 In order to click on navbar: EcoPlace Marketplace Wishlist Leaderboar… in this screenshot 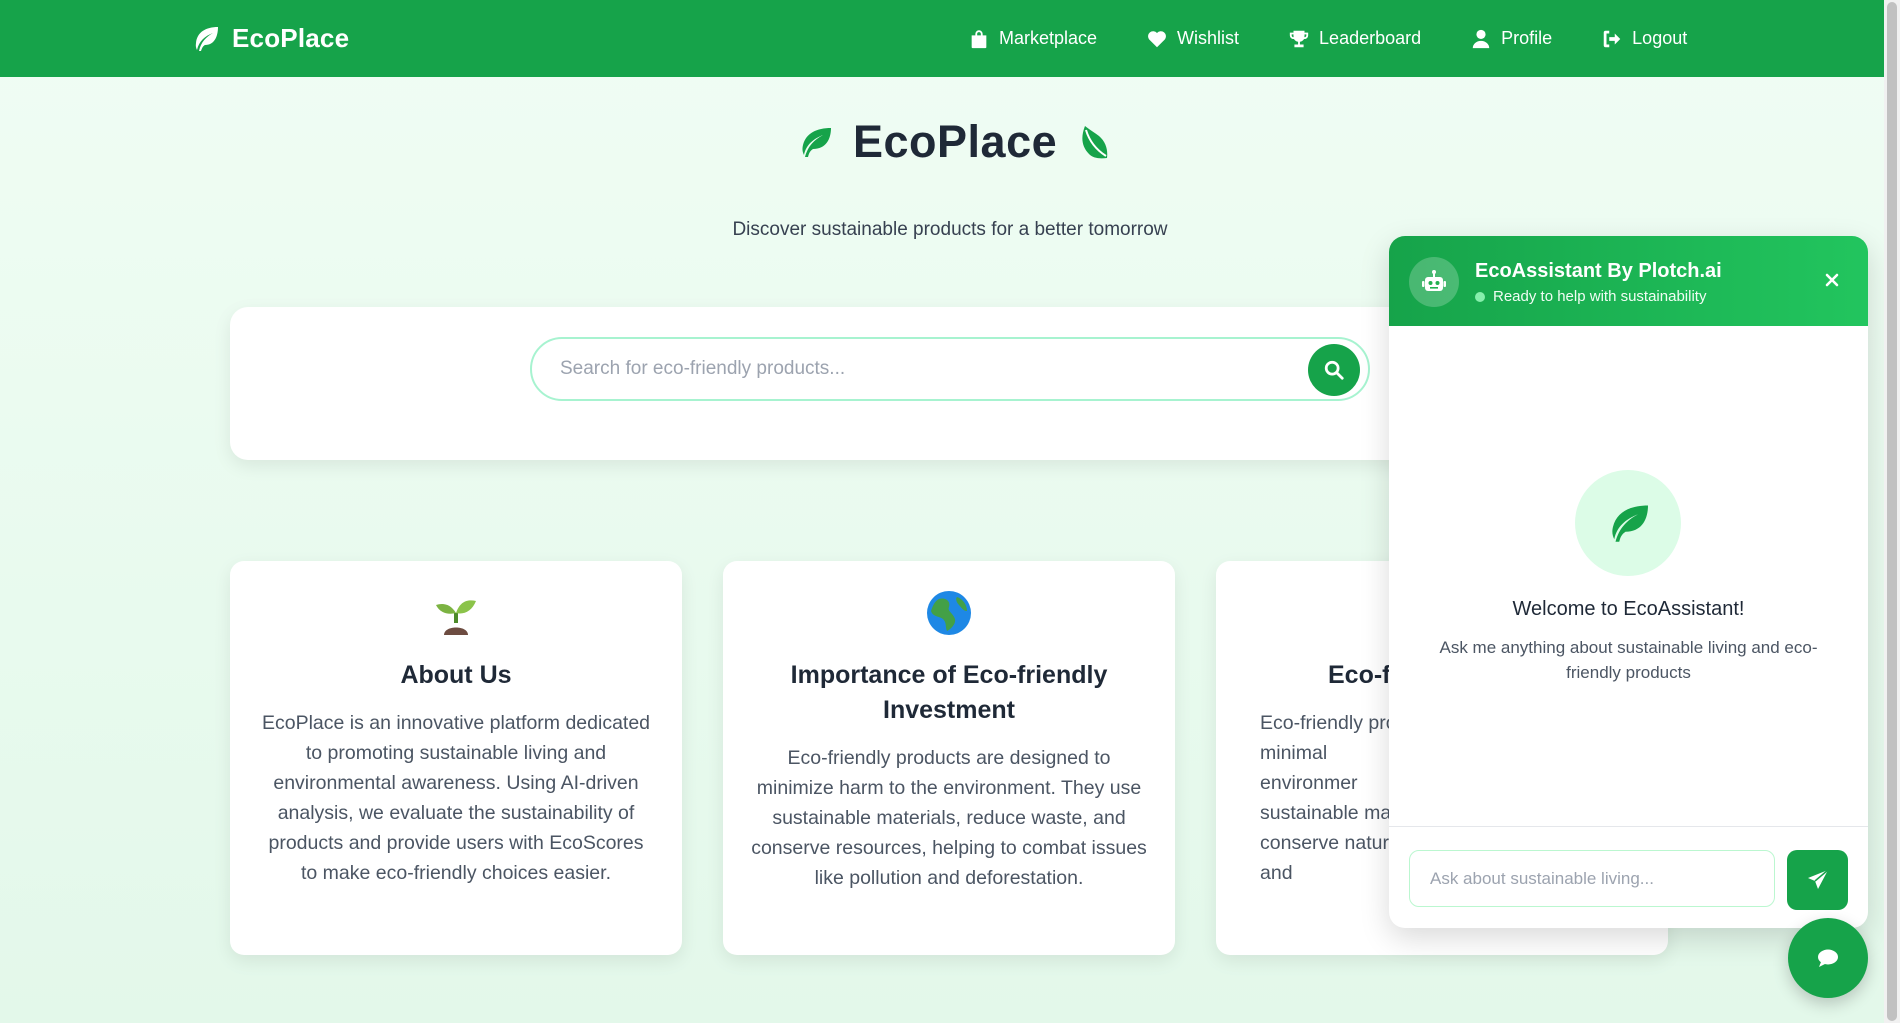, I will do `click(950, 38)`.